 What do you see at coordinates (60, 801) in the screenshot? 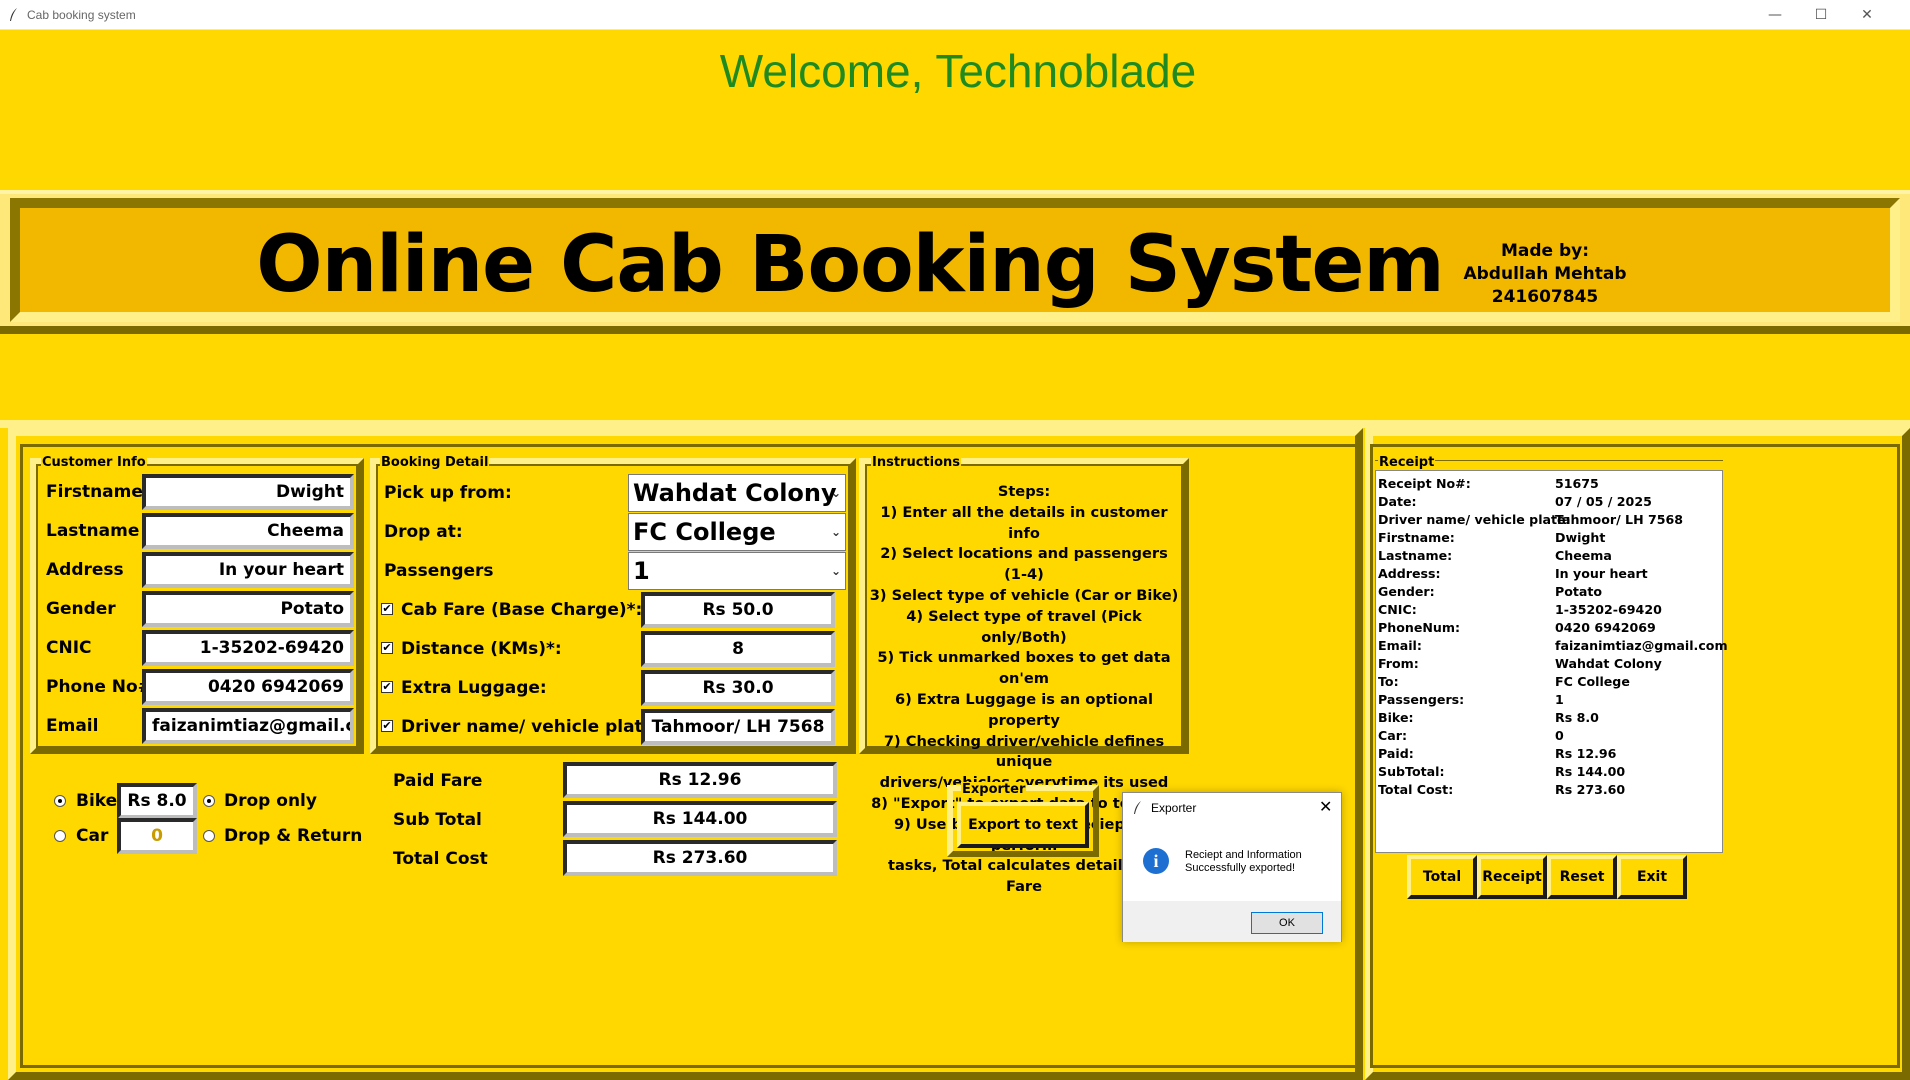
I see `bike-radio` at bounding box center [60, 801].